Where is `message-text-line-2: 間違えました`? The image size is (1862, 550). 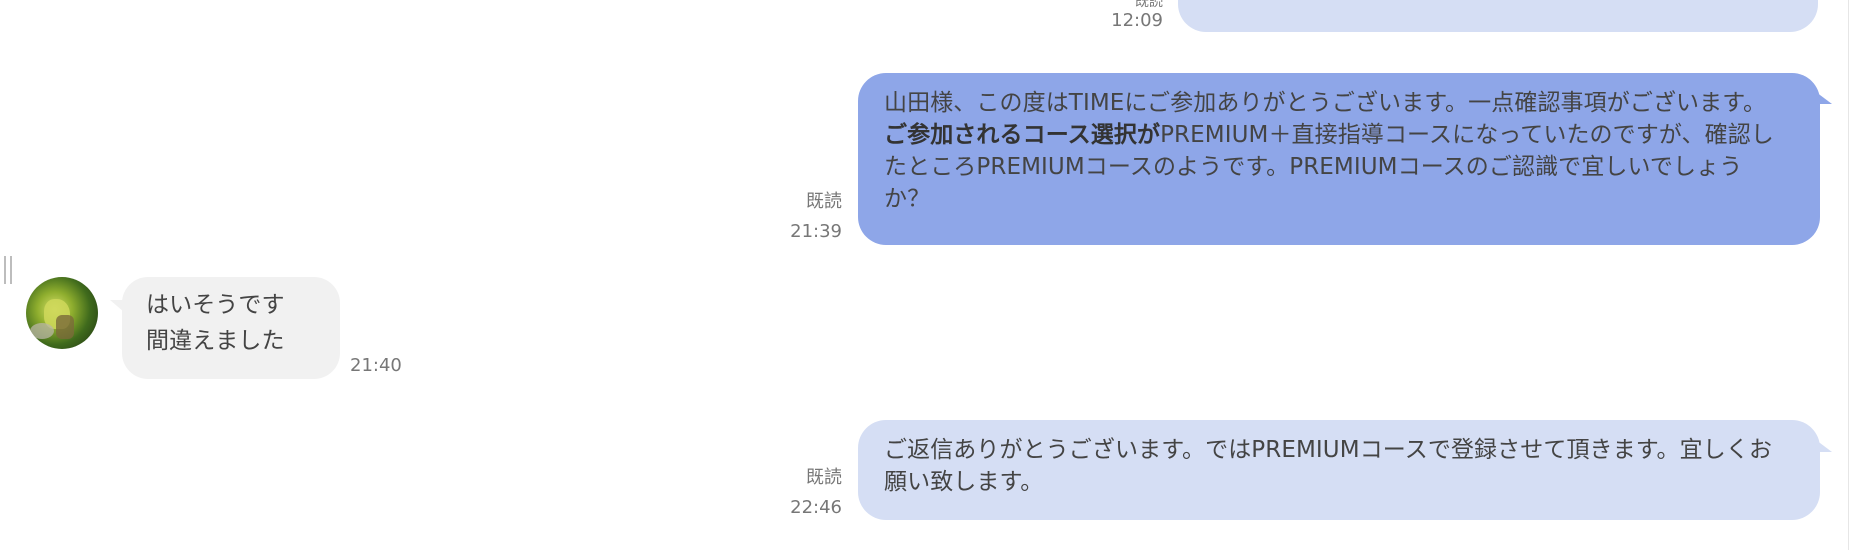 message-text-line-2: 間違えました is located at coordinates (215, 341).